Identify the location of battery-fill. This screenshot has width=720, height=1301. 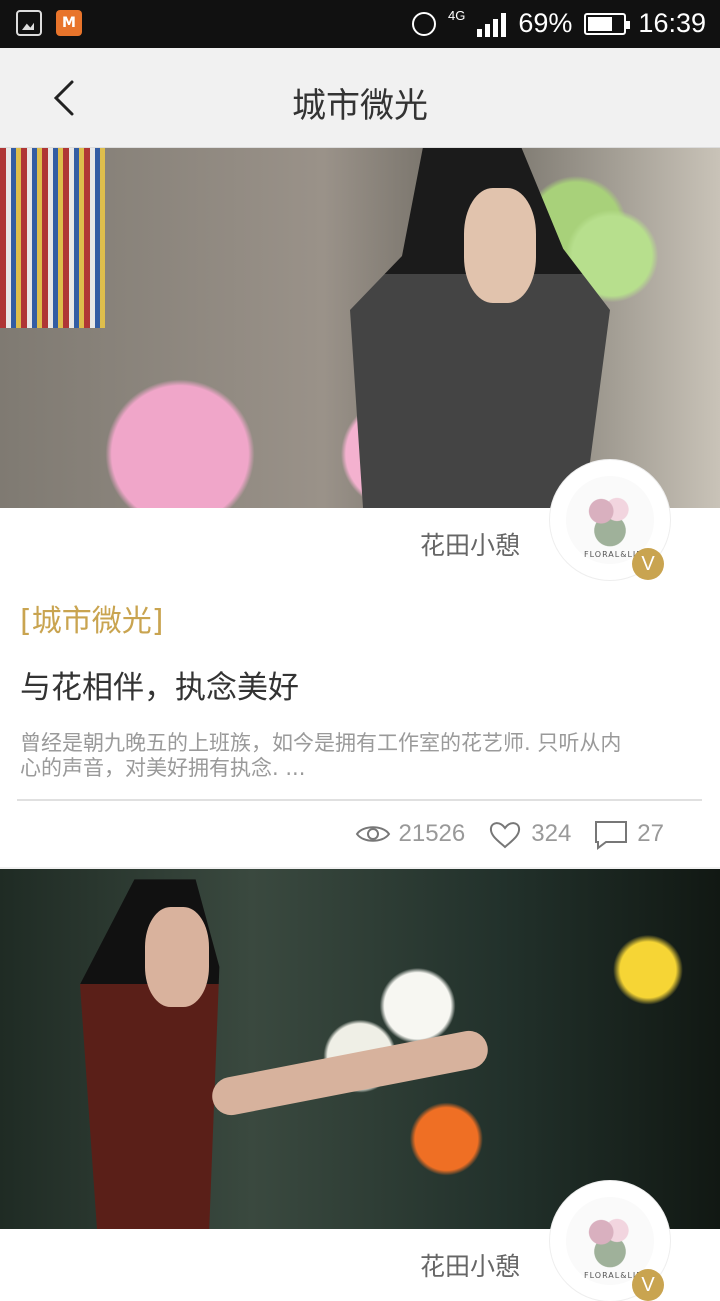
(600, 23).